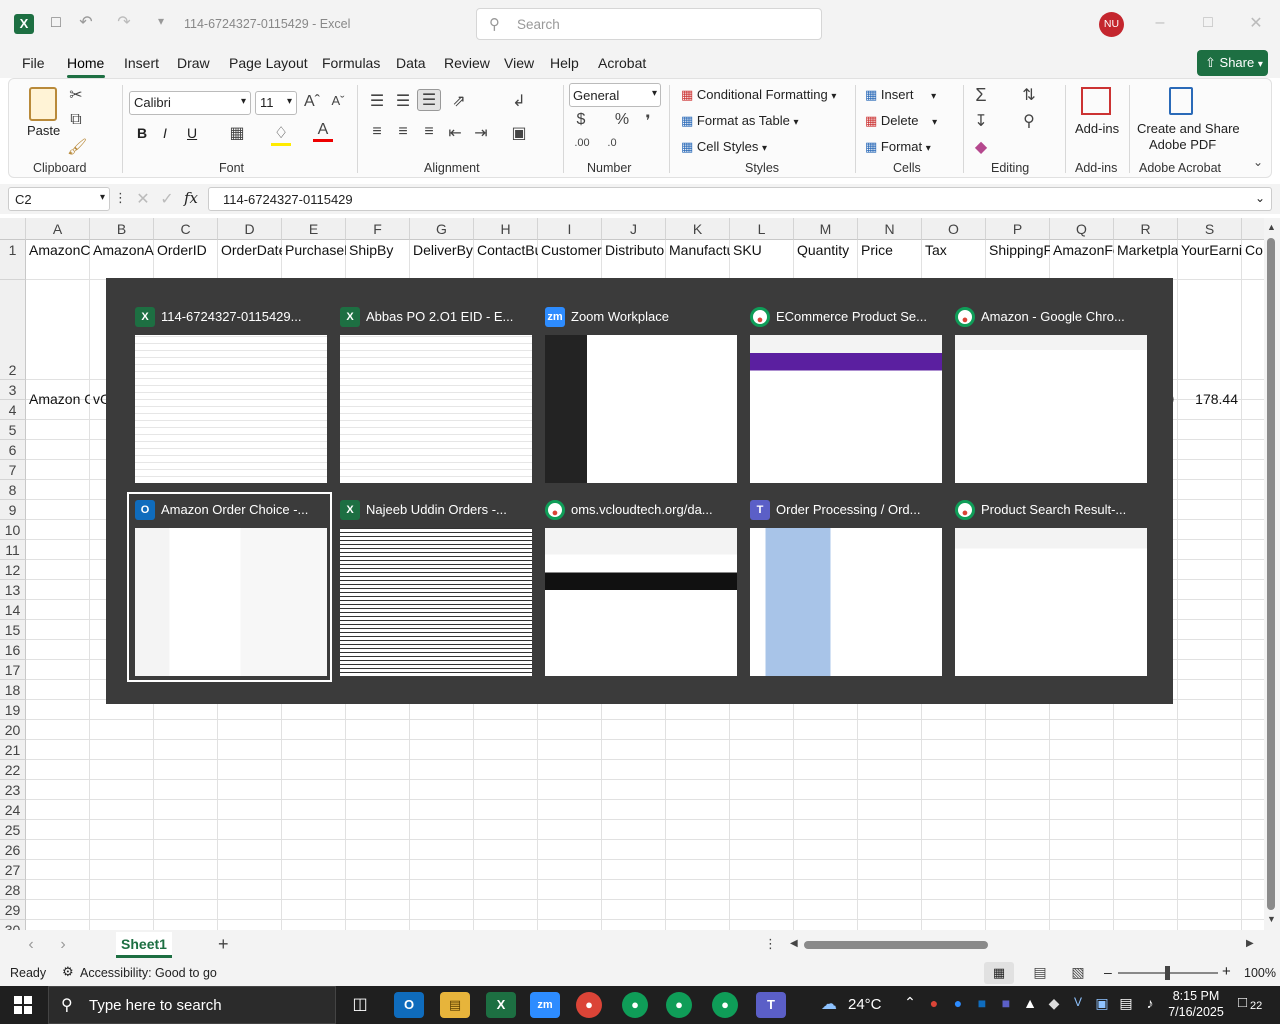 This screenshot has height=1024, width=1280. What do you see at coordinates (312, 102) in the screenshot?
I see `increase-font-icon: Aˆ` at bounding box center [312, 102].